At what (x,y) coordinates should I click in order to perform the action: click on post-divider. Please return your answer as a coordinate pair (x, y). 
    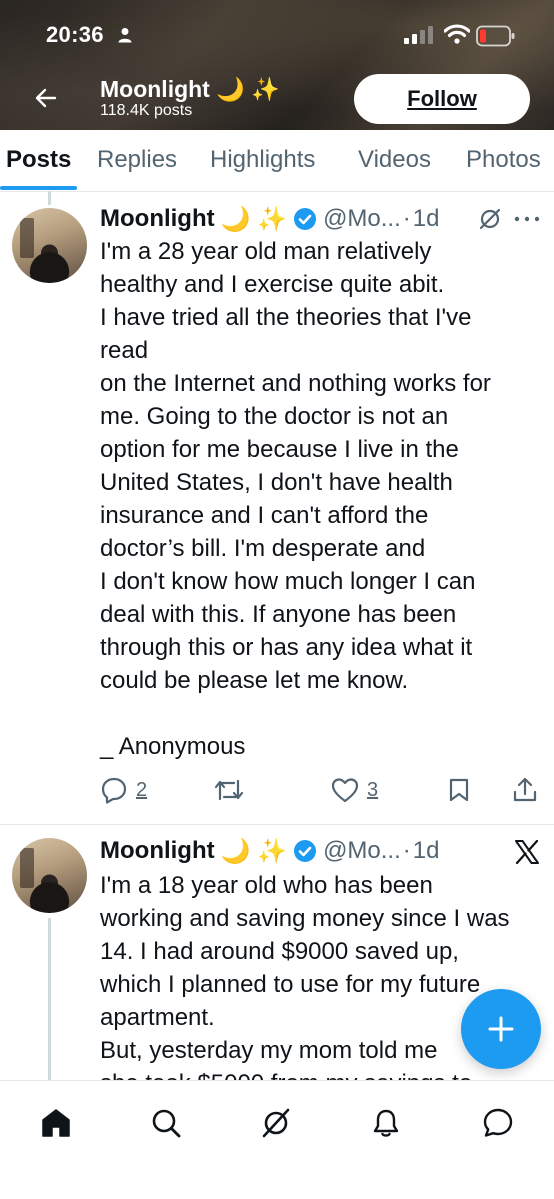
    Looking at the image, I should click on (277, 824).